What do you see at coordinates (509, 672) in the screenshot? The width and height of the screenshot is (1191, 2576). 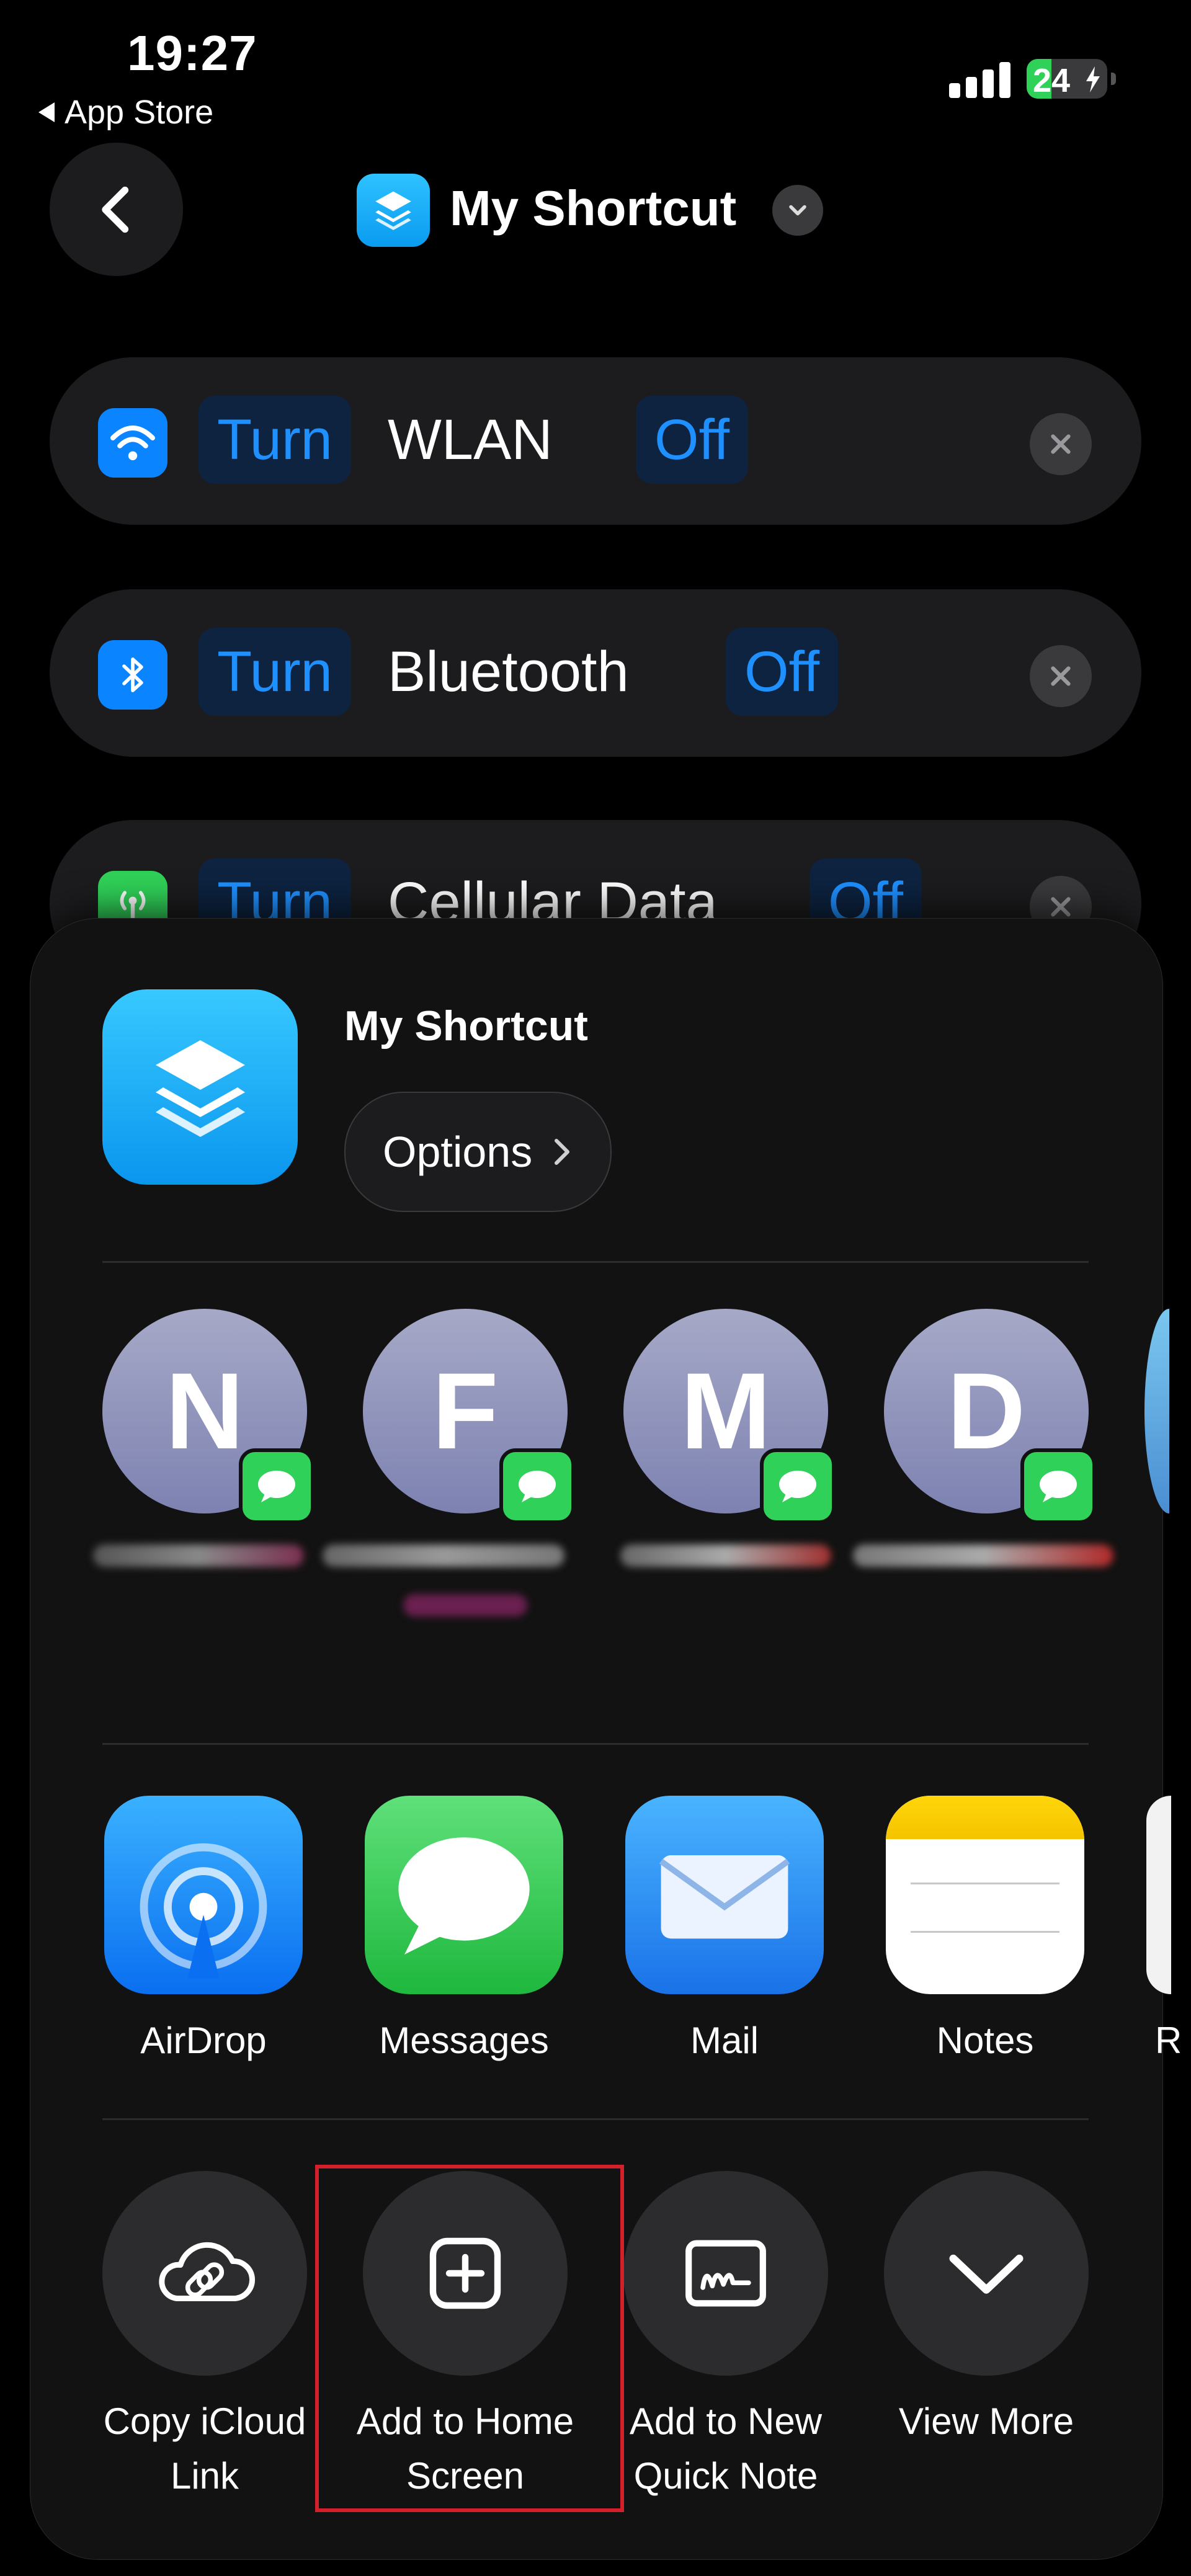 I see `object-label: Bluetooth` at bounding box center [509, 672].